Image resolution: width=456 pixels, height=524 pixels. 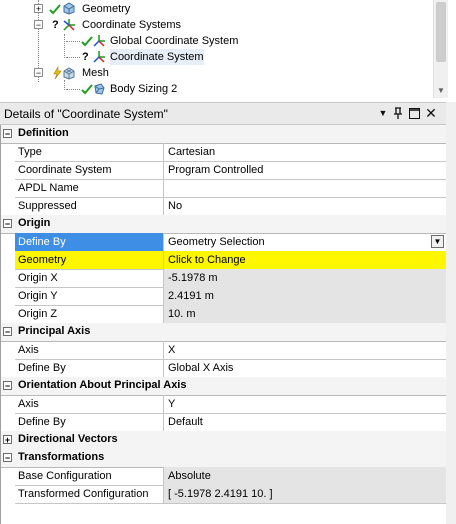 I want to click on property-row: Suppressed No, so click(x=230, y=206).